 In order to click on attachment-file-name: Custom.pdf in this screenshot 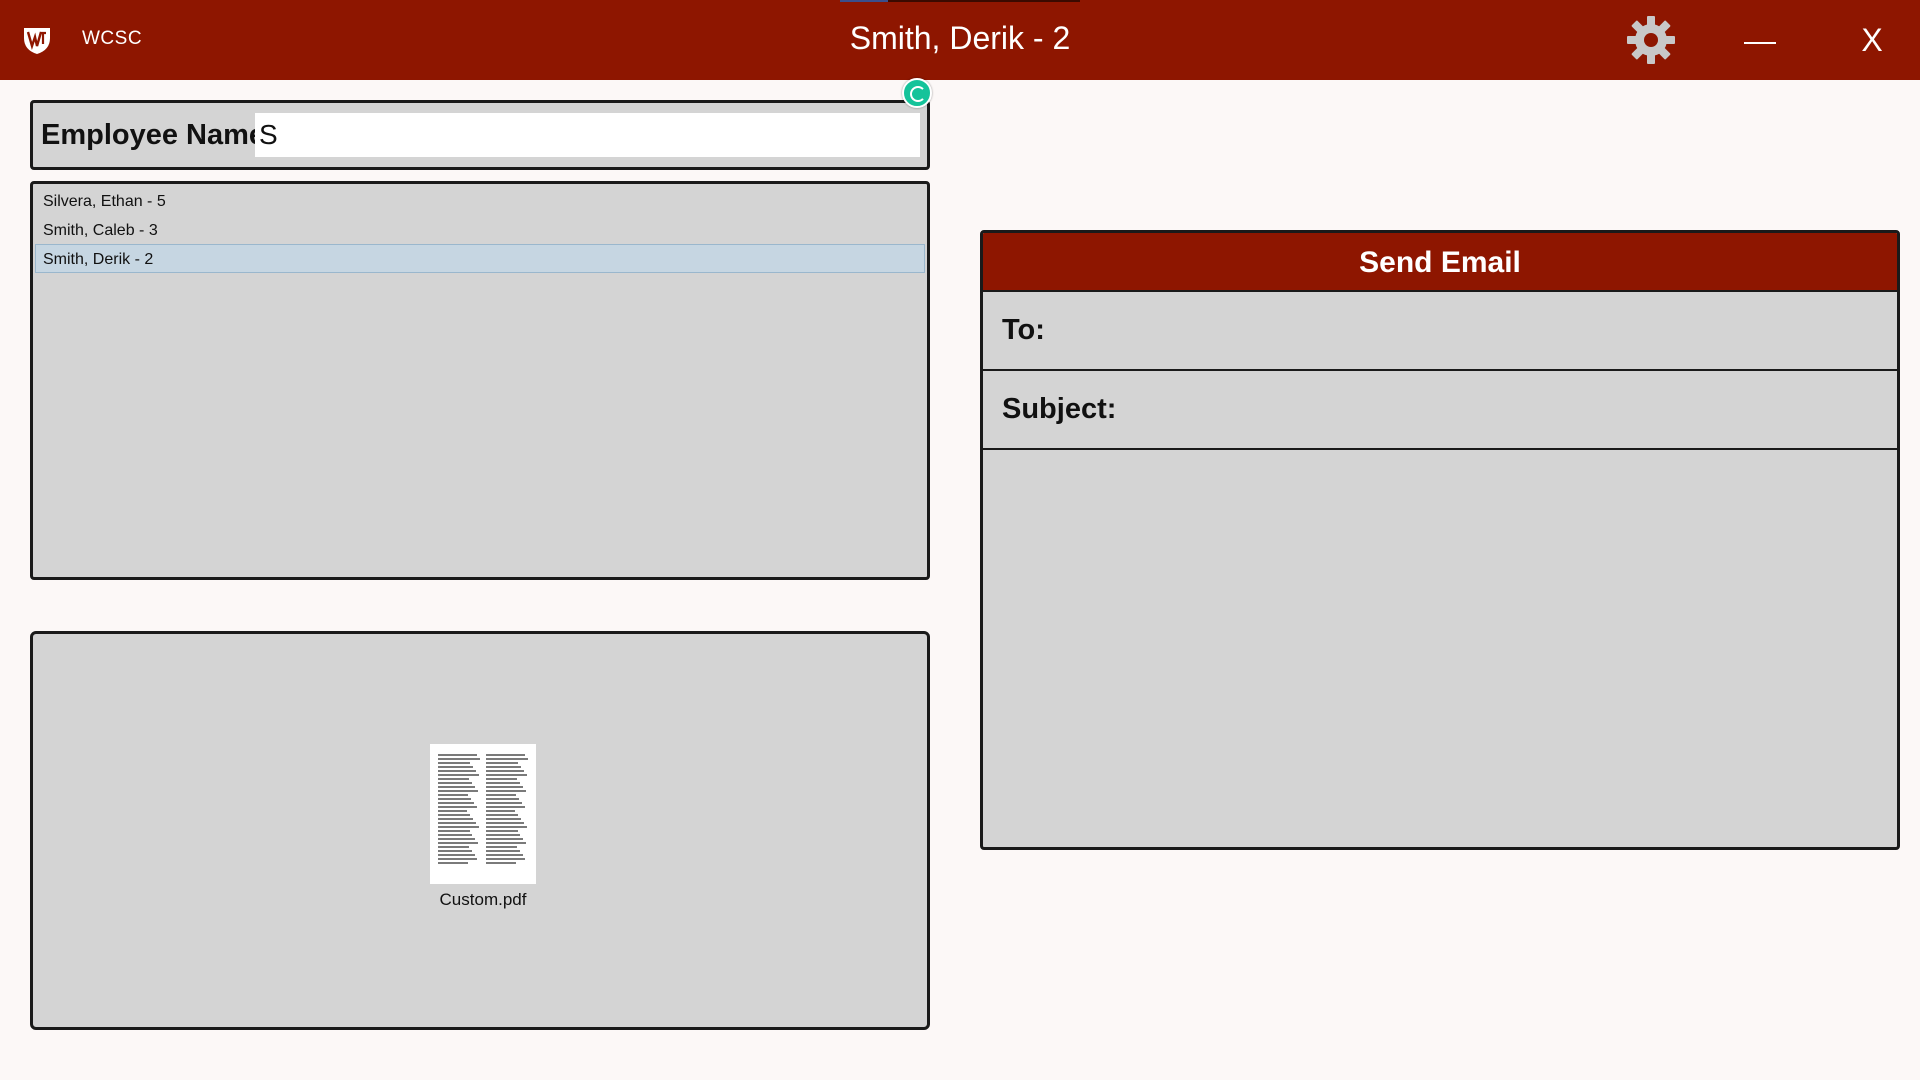, I will do `click(483, 899)`.